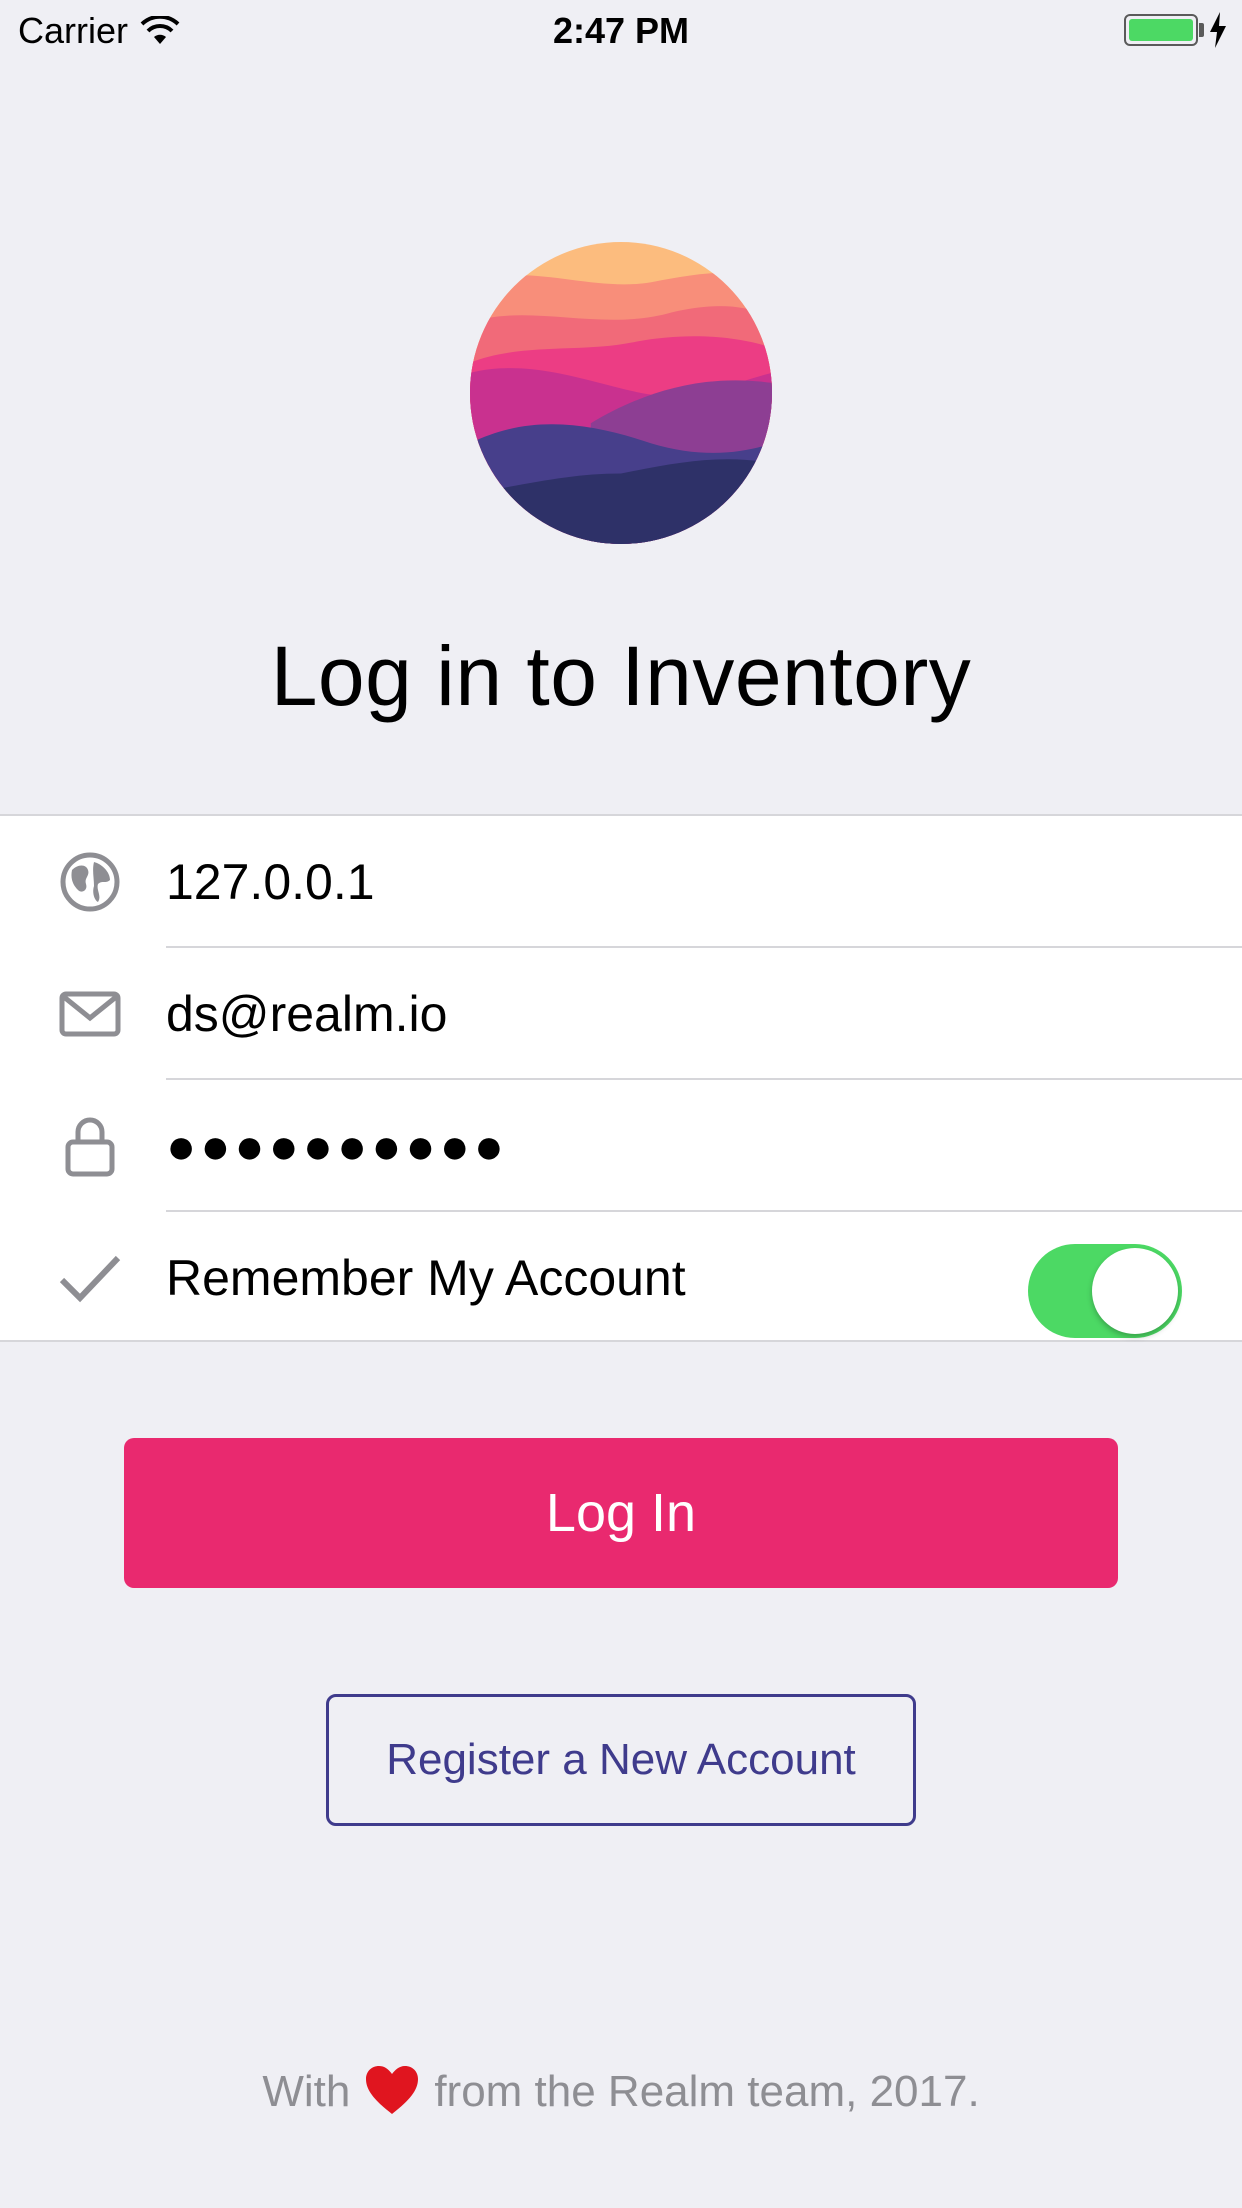 This screenshot has width=1242, height=2208. What do you see at coordinates (621, 1513) in the screenshot?
I see `login-button: Log In` at bounding box center [621, 1513].